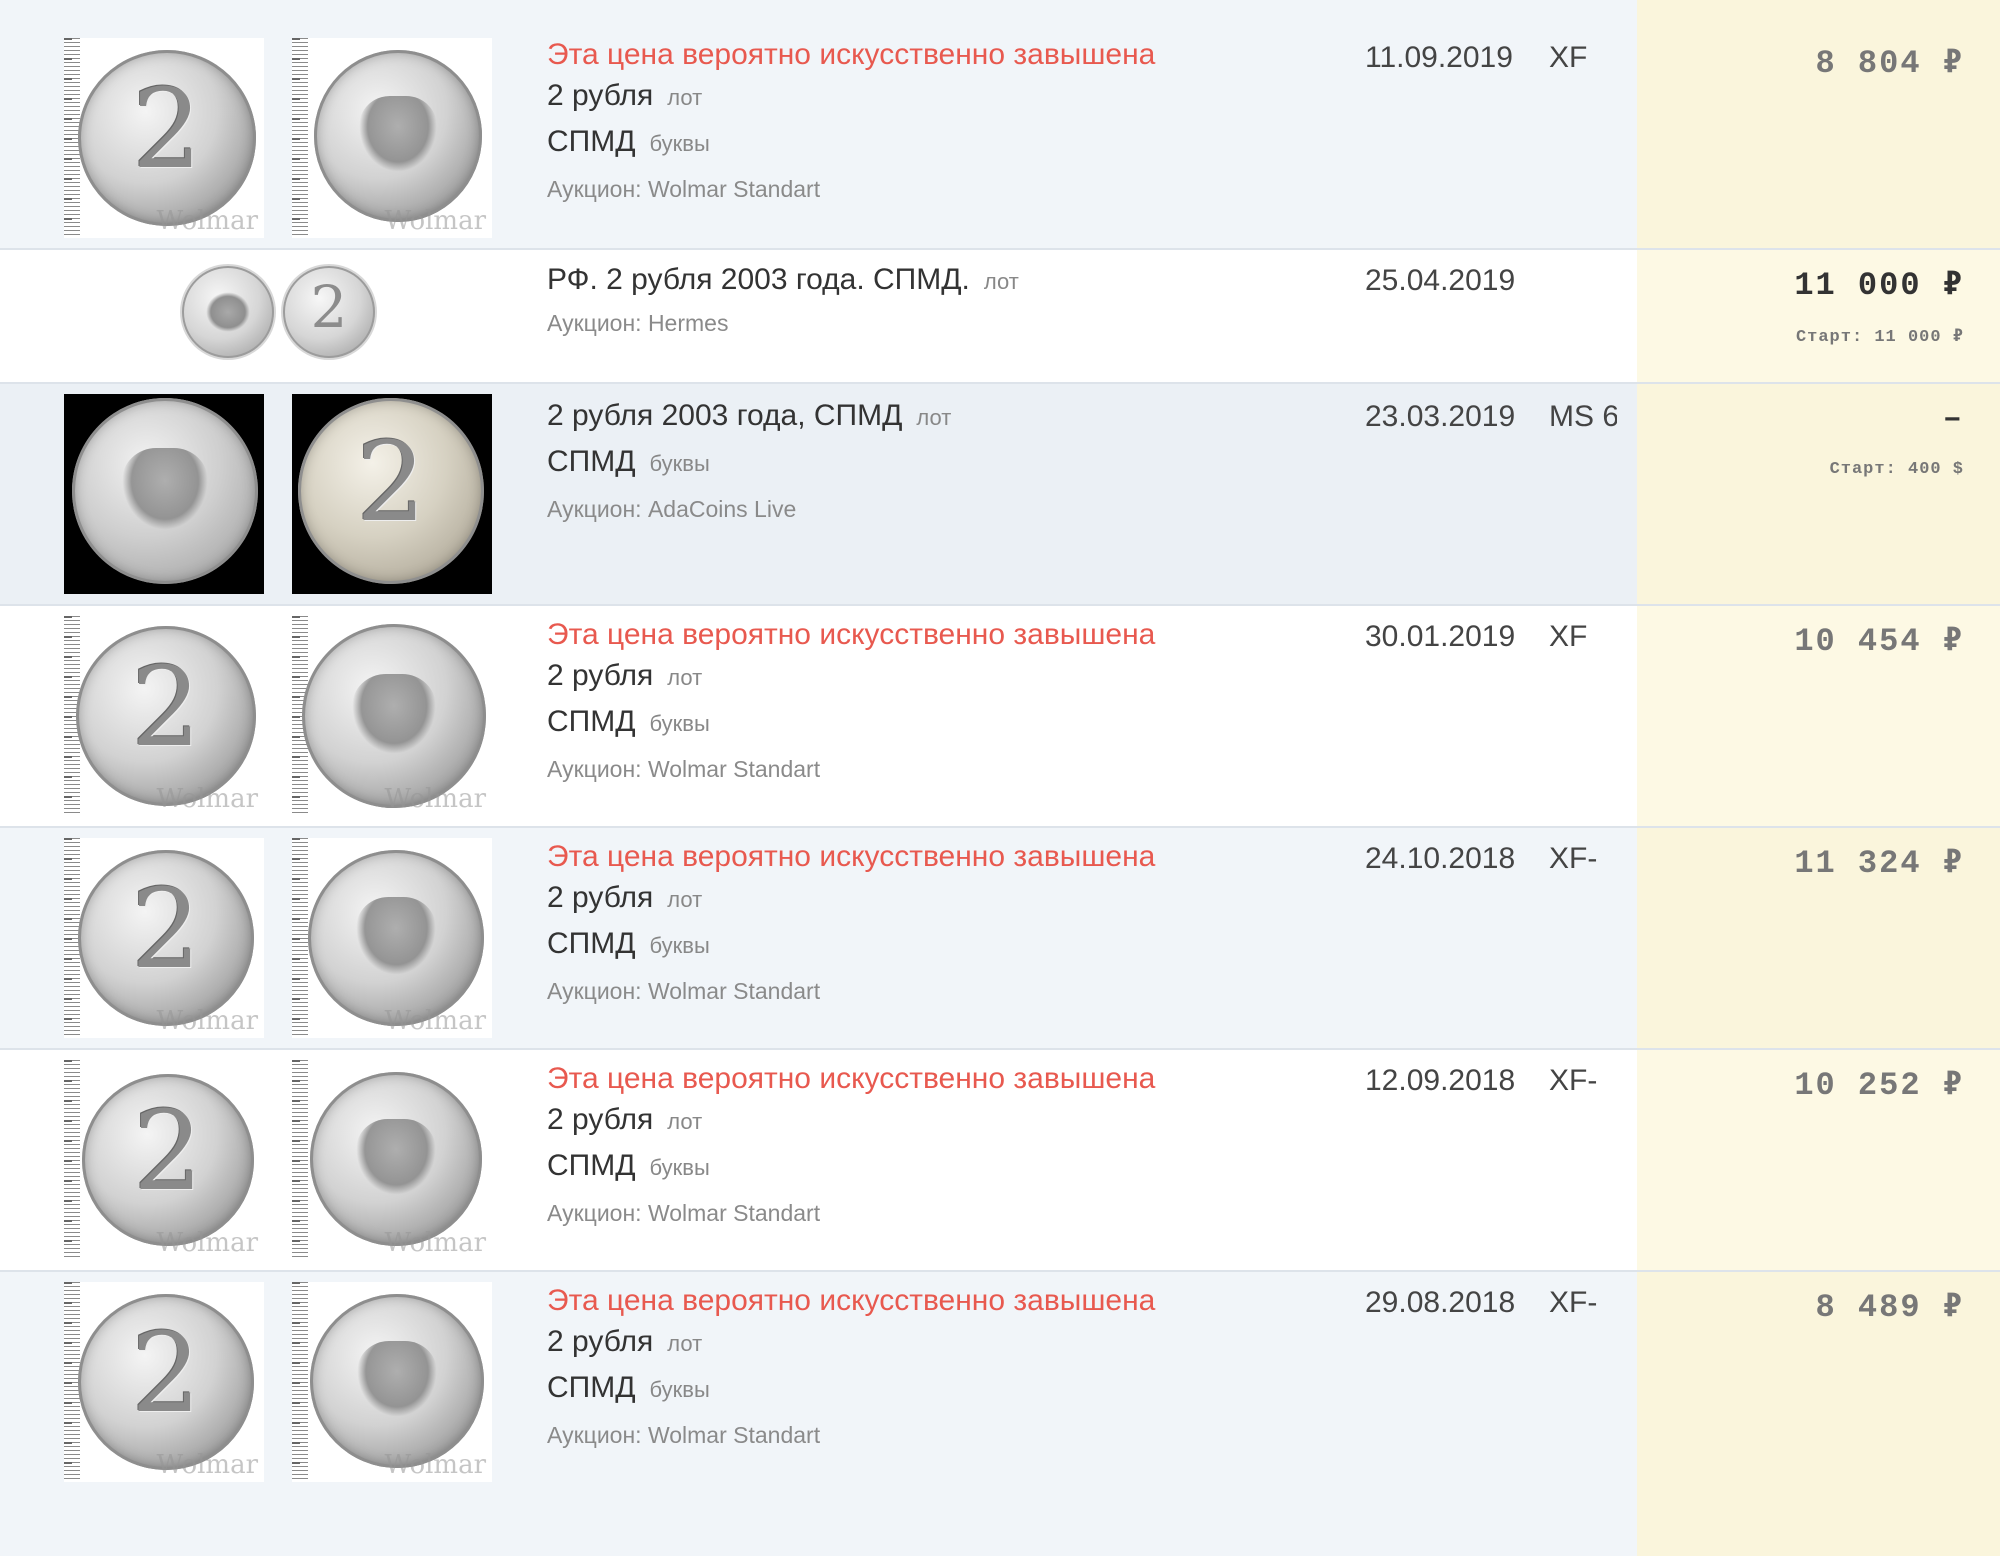  Describe the element at coordinates (1439, 57) in the screenshot. I see `sale-date: 11.09.2019` at that location.